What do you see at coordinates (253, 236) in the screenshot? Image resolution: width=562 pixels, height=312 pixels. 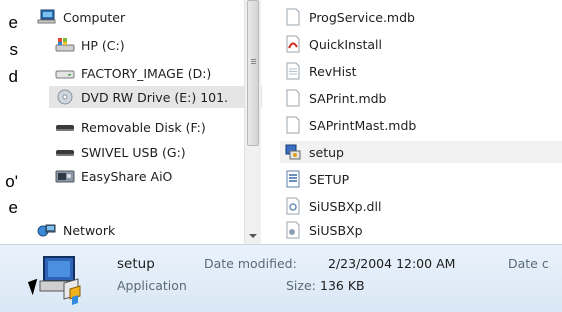 I see `scroll-down-arrow-icon` at bounding box center [253, 236].